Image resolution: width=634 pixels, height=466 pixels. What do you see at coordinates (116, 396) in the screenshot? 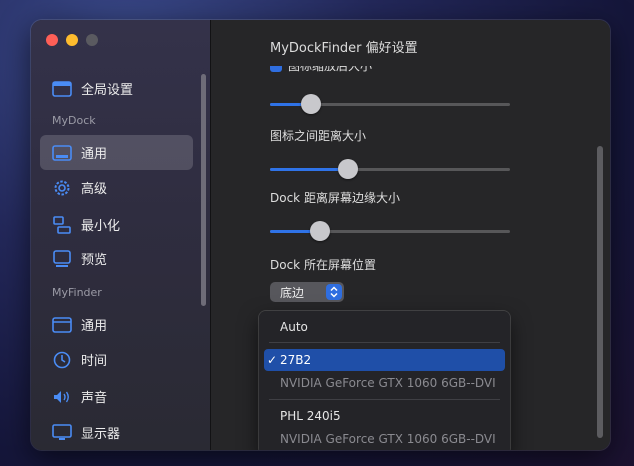
I see `sidebar-item-sound: 声音` at bounding box center [116, 396].